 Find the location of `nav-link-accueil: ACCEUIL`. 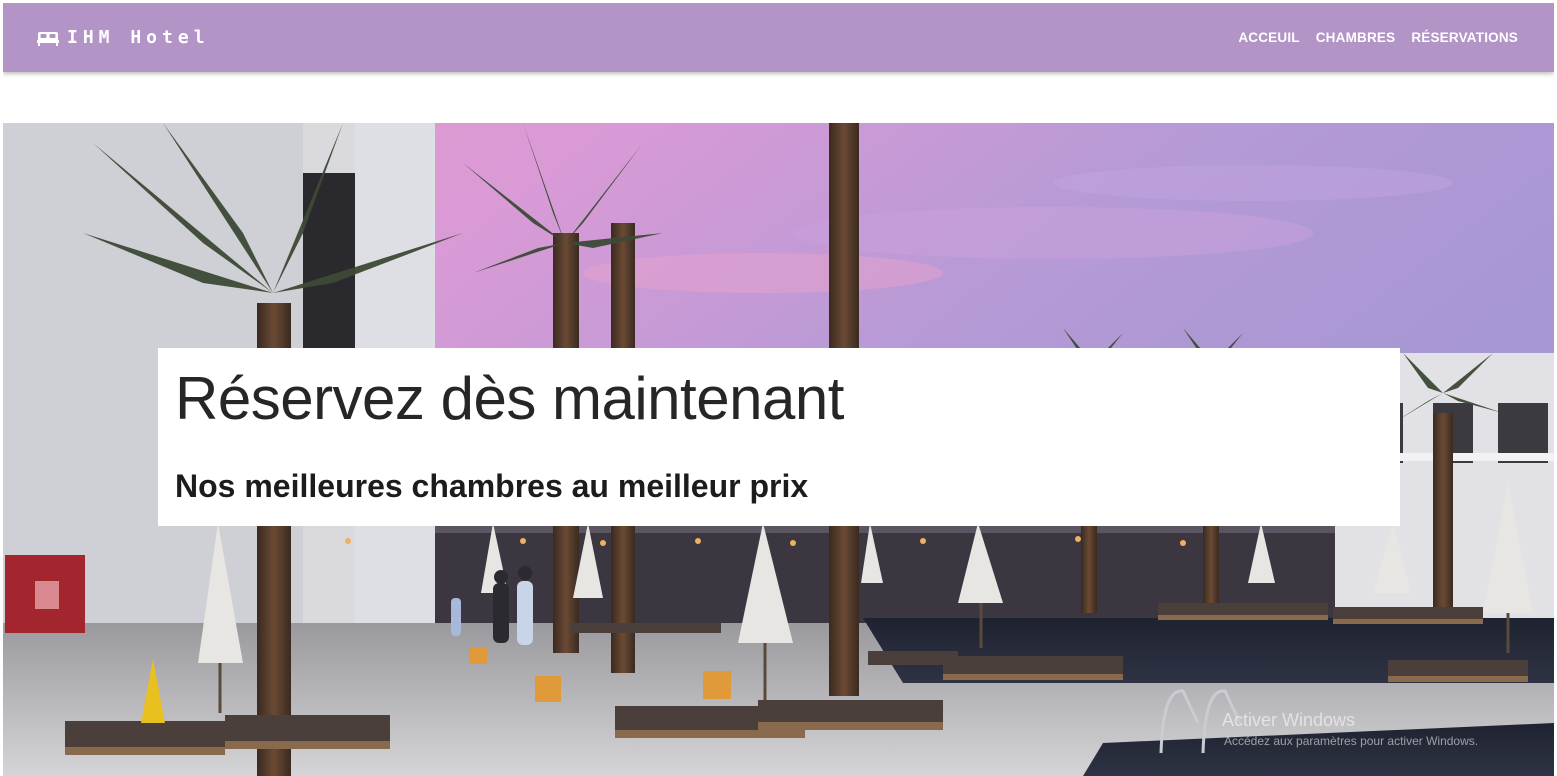

nav-link-accueil: ACCEUIL is located at coordinates (1268, 37).